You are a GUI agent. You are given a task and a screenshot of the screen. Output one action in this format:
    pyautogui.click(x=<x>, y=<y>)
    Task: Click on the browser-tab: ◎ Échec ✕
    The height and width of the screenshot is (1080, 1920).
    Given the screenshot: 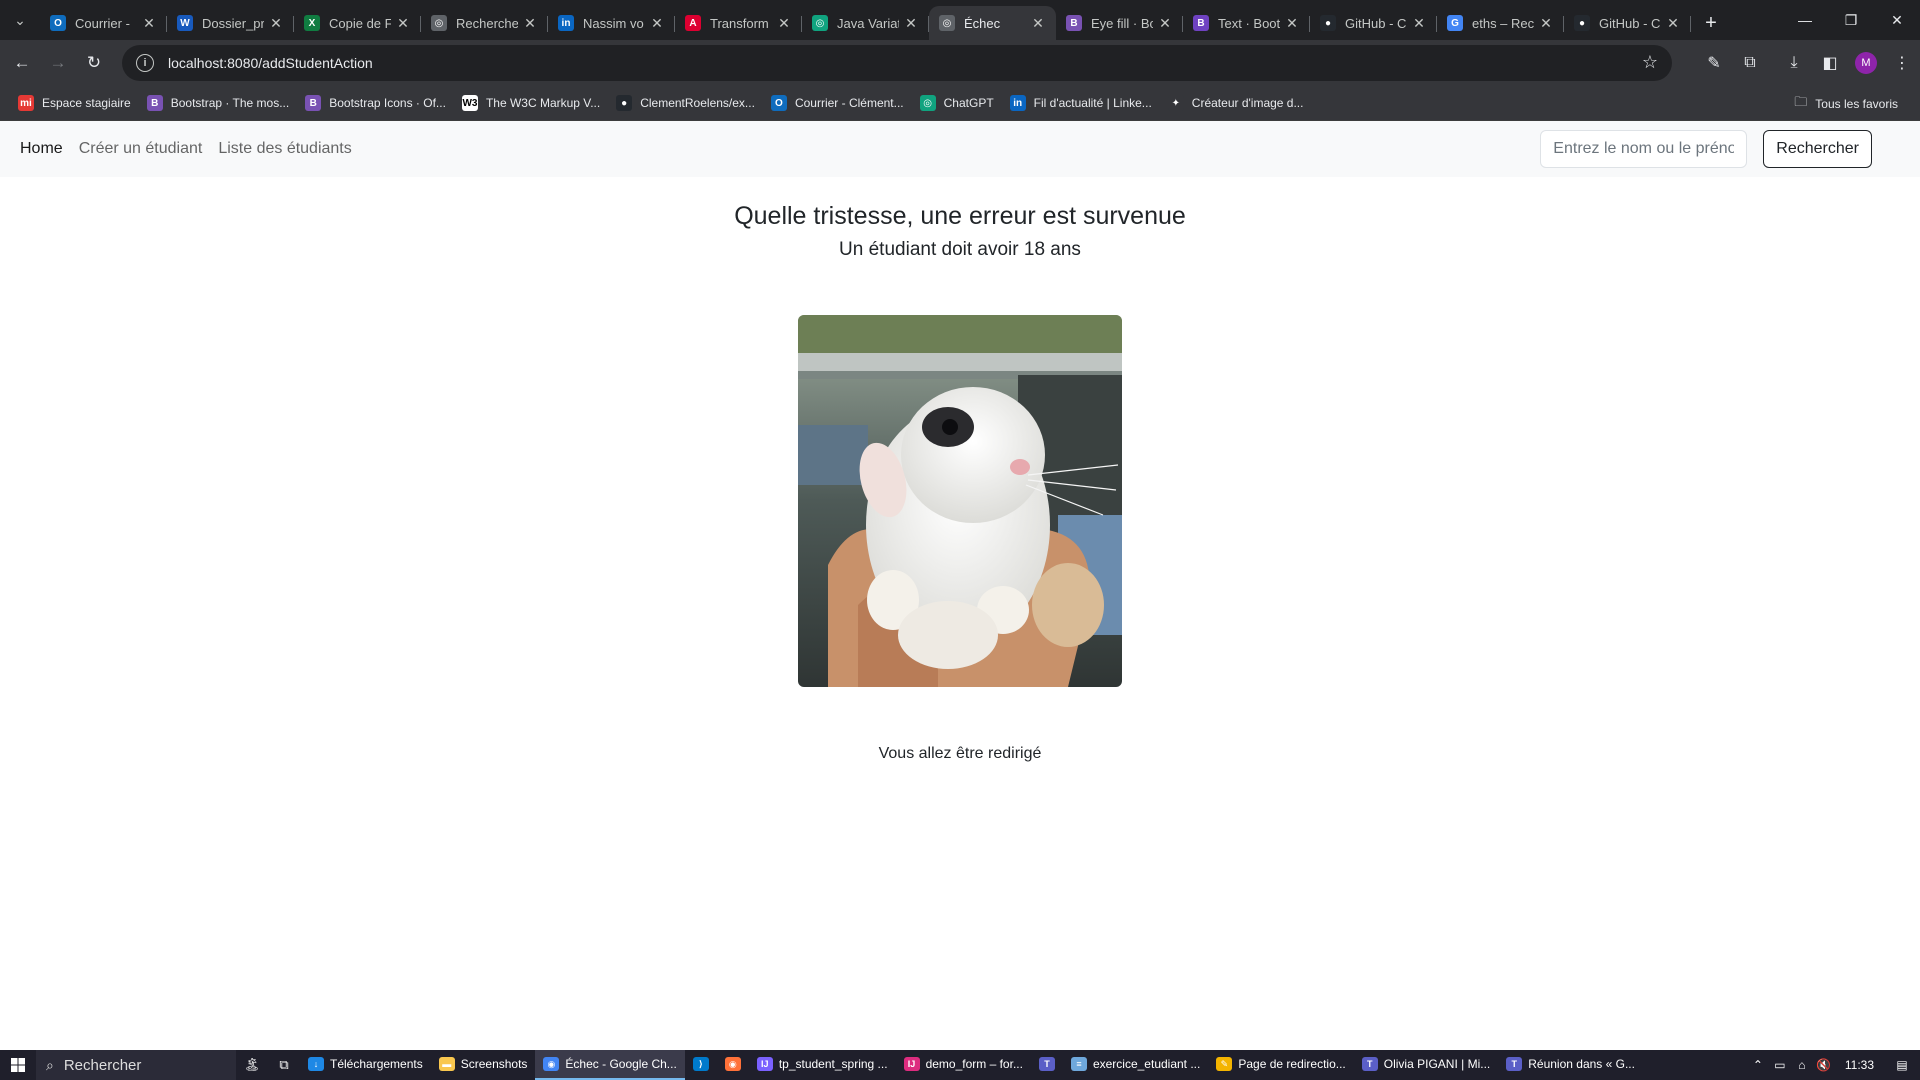 What is the action you would take?
    pyautogui.click(x=992, y=23)
    